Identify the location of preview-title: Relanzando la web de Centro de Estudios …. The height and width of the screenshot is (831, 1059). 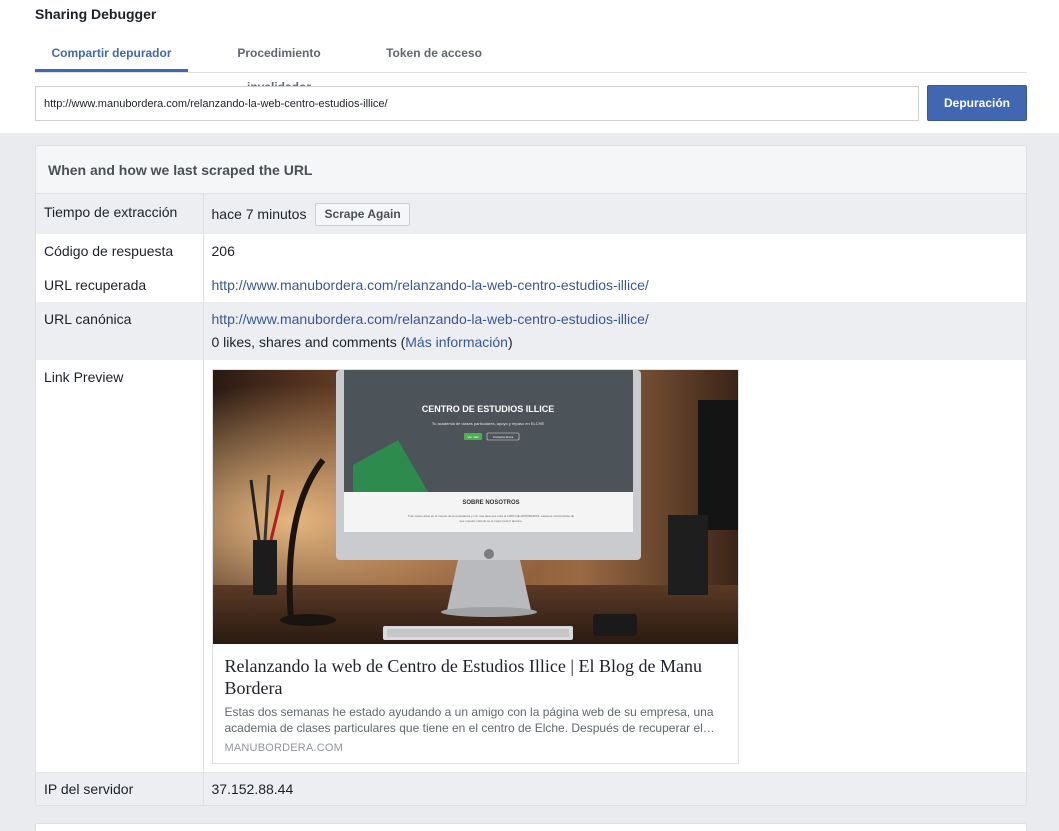
(463, 677).